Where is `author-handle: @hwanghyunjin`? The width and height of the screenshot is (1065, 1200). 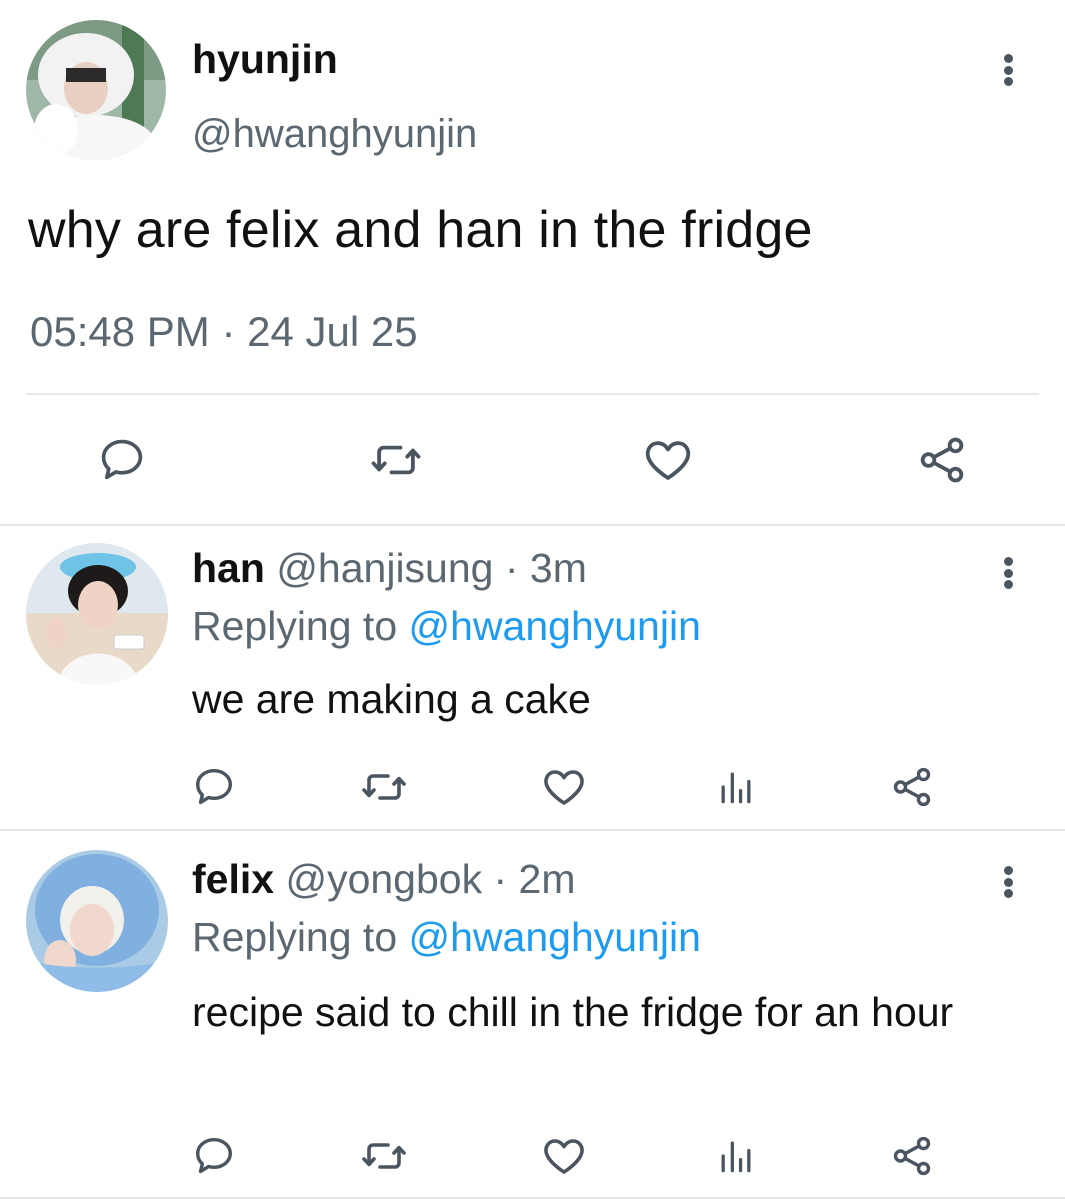
author-handle: @hwanghyunjin is located at coordinates (334, 134).